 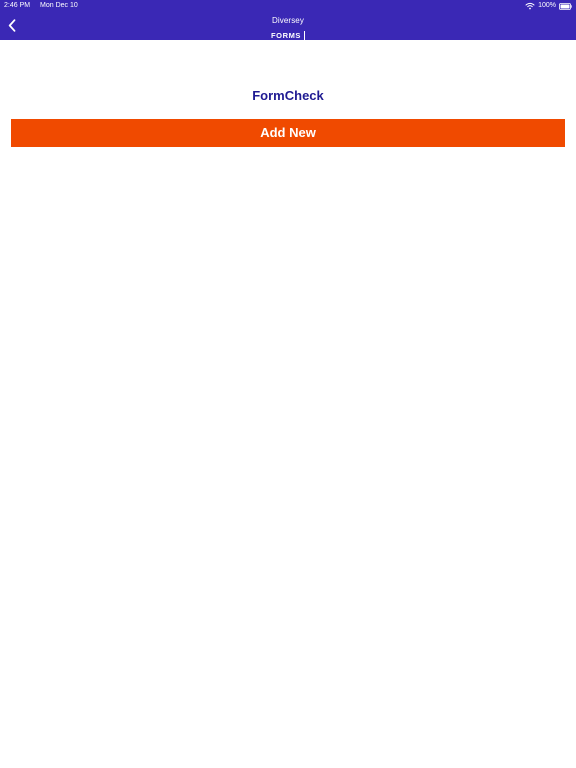 What do you see at coordinates (288, 95) in the screenshot?
I see `page-title: FormCheck` at bounding box center [288, 95].